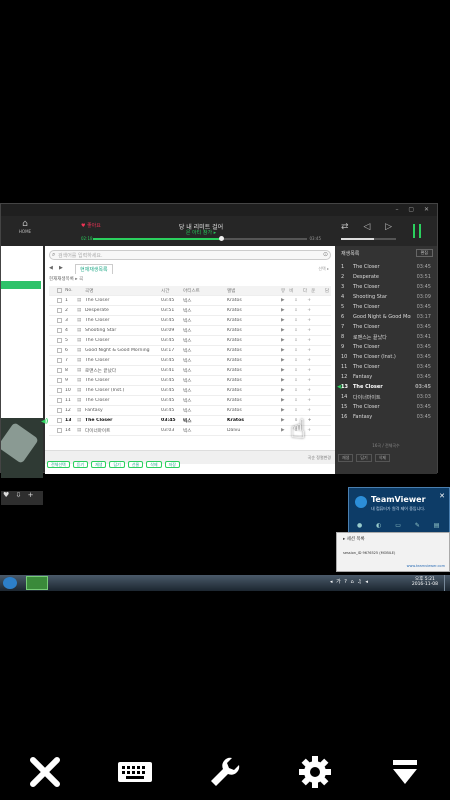 Image resolution: width=450 pixels, height=800 pixels. Describe the element at coordinates (120, 350) in the screenshot. I see `track-title: Good Night & Good Morning` at that location.